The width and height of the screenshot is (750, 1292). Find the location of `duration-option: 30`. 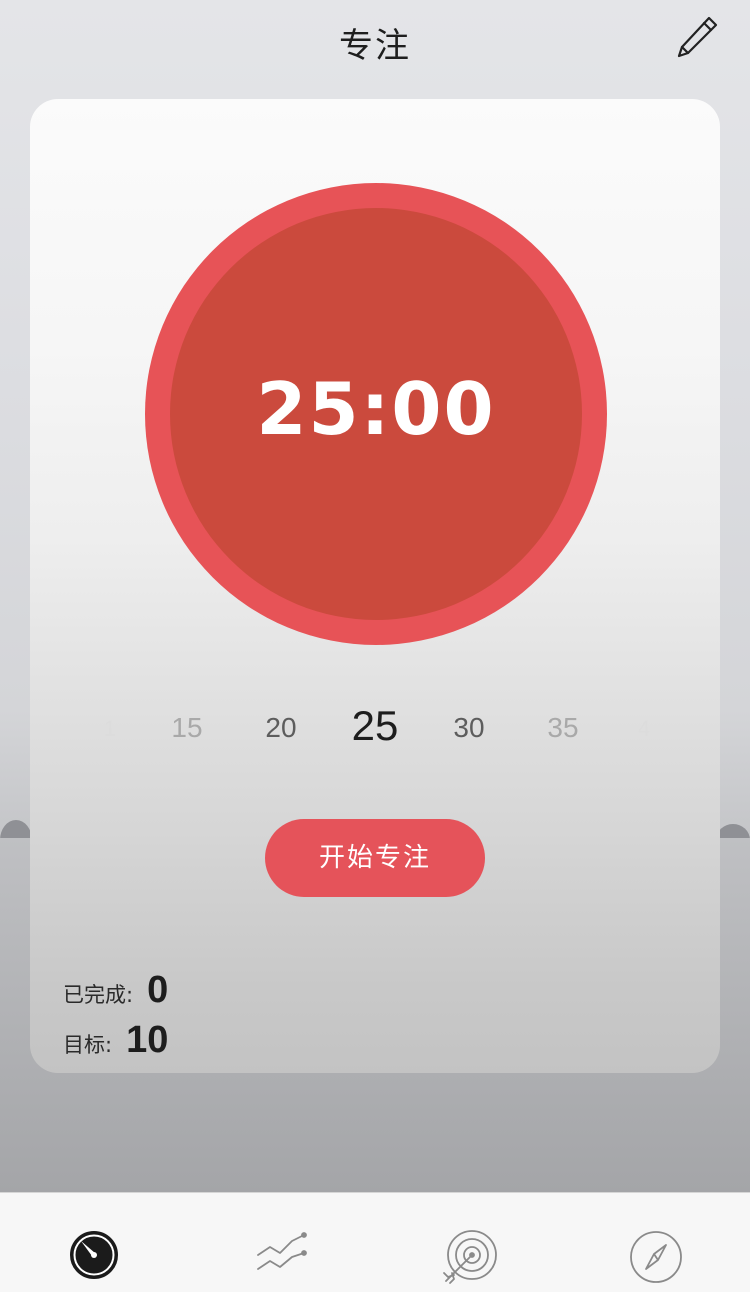

duration-option: 30 is located at coordinates (469, 728).